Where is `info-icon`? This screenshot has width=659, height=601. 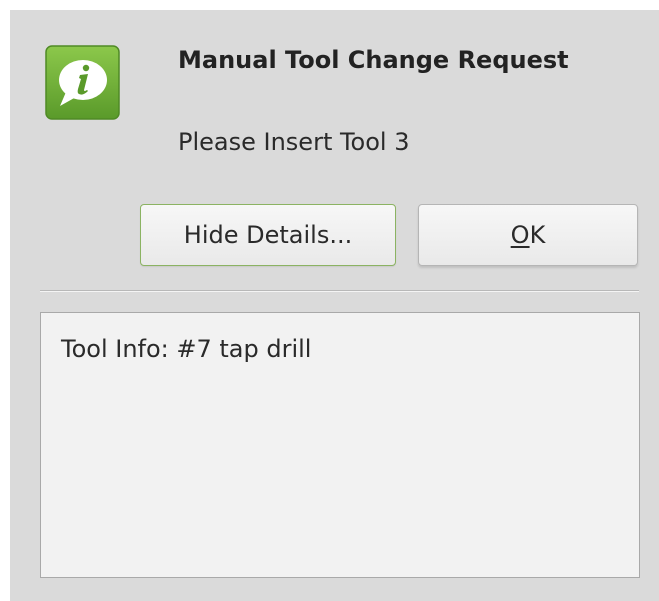
info-icon is located at coordinates (82, 82).